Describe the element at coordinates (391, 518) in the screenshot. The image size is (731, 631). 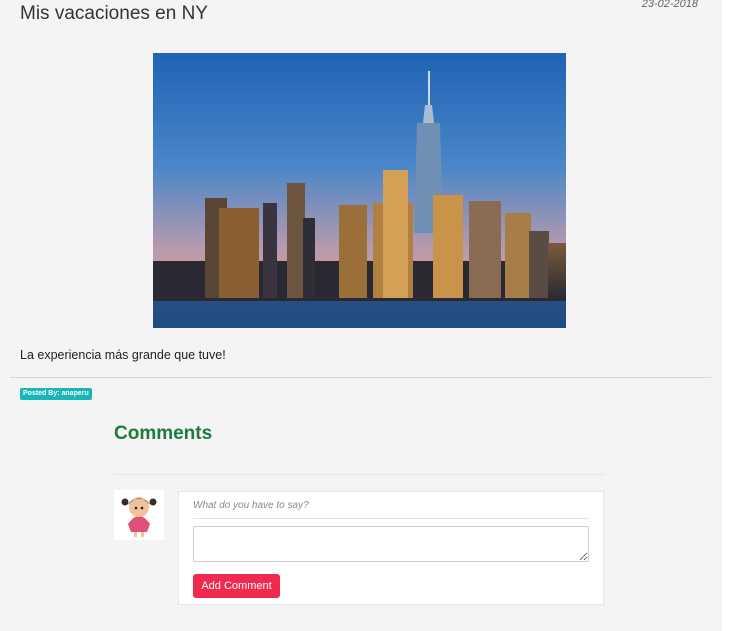
I see `prompt-divider` at that location.